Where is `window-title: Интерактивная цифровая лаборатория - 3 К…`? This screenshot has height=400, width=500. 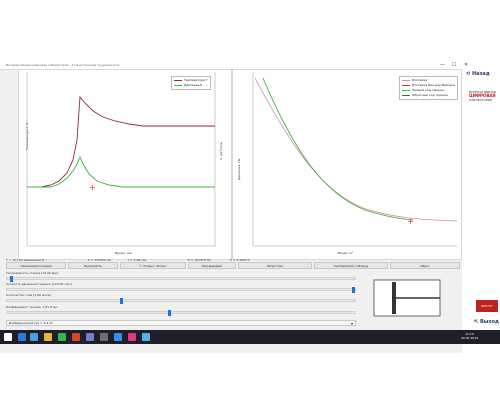
window-title: Интерактивная цифровая лаборатория - 3 К… is located at coordinates (63, 65).